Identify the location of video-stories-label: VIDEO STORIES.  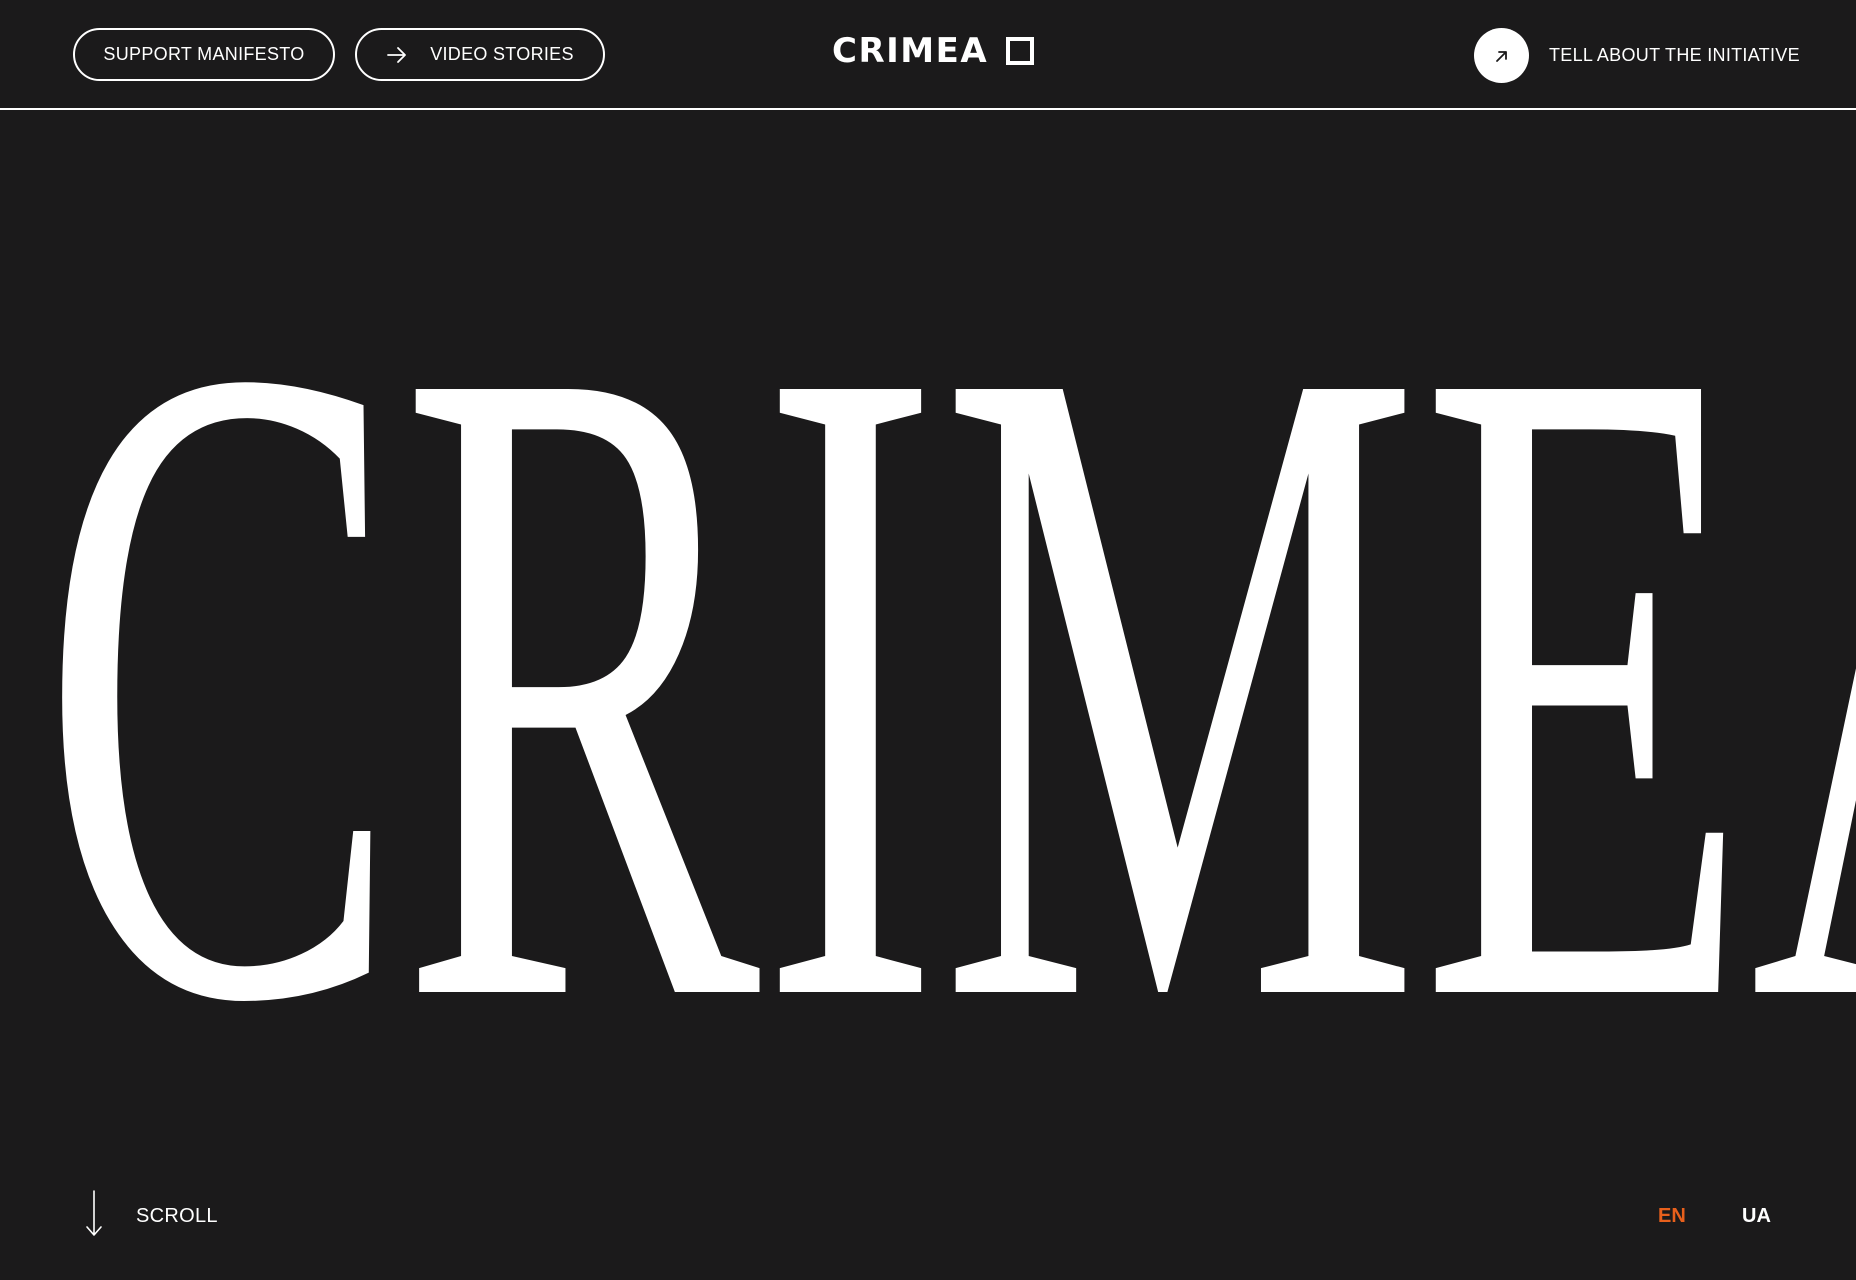
(502, 54).